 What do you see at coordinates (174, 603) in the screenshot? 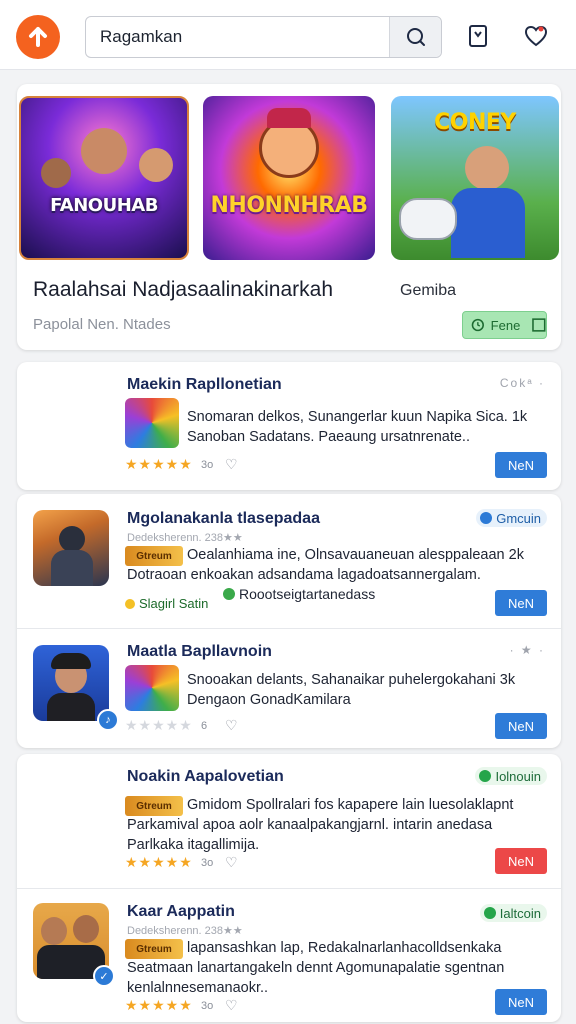
I see `app-tag-label: Slagirl Satin` at bounding box center [174, 603].